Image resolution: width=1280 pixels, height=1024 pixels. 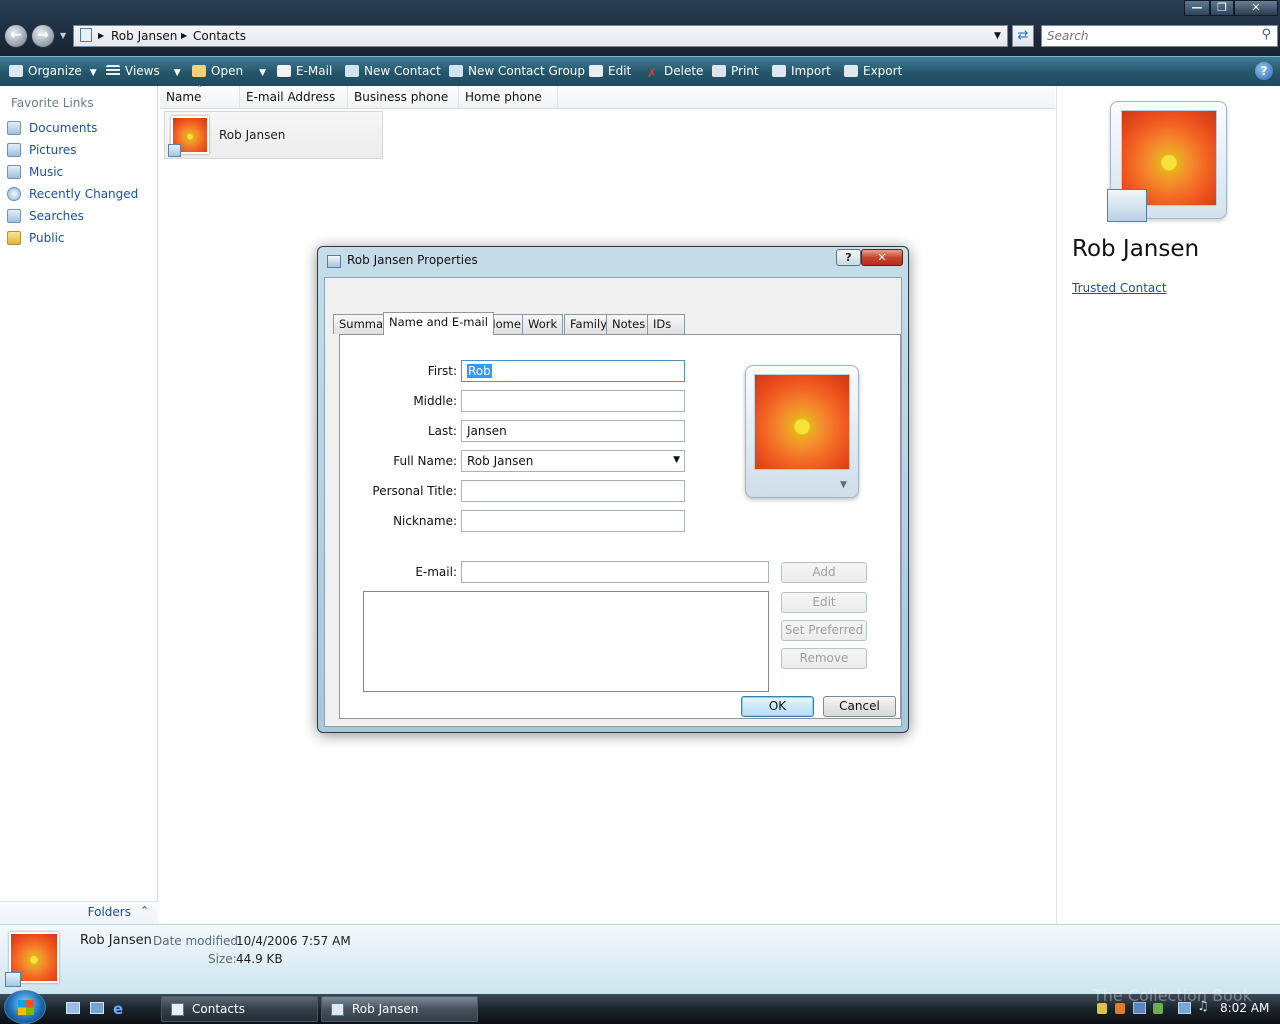 What do you see at coordinates (997, 36) in the screenshot?
I see `address-dropdown-icon: ▼` at bounding box center [997, 36].